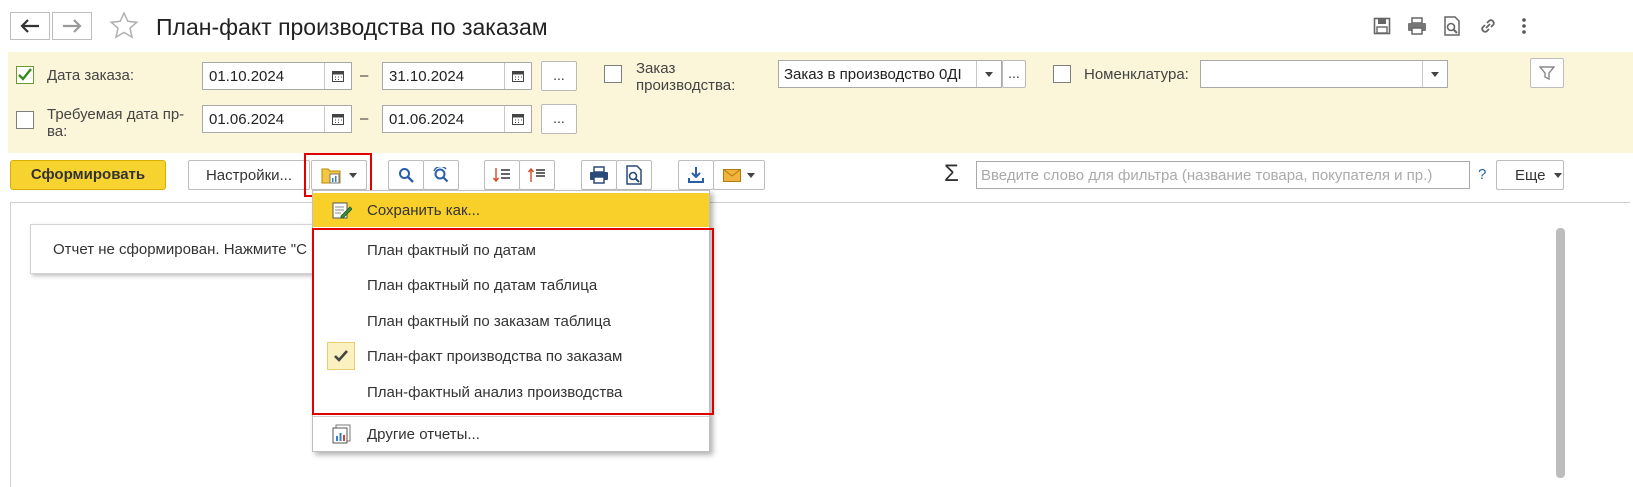 Image resolution: width=1633 pixels, height=487 pixels. I want to click on checkmark-icon, so click(25, 74).